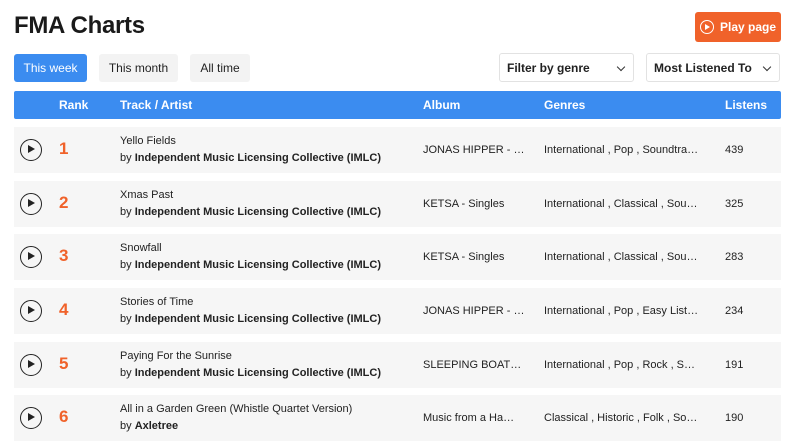  What do you see at coordinates (397, 105) in the screenshot?
I see `table-header: Rank Track / Artist Album Genres Listens` at bounding box center [397, 105].